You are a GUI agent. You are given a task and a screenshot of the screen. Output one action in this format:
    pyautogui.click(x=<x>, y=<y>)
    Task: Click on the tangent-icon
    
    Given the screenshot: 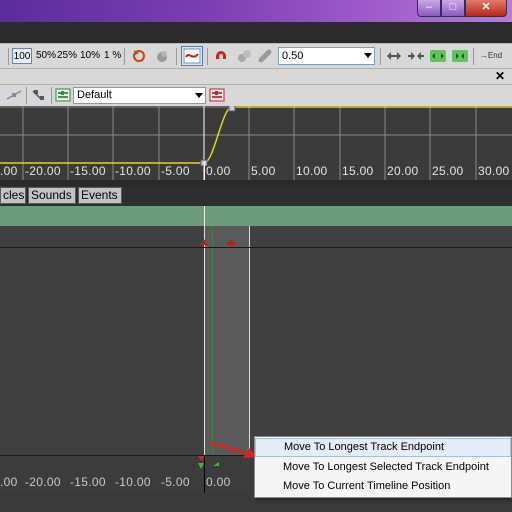 What is the action you would take?
    pyautogui.click(x=14, y=95)
    